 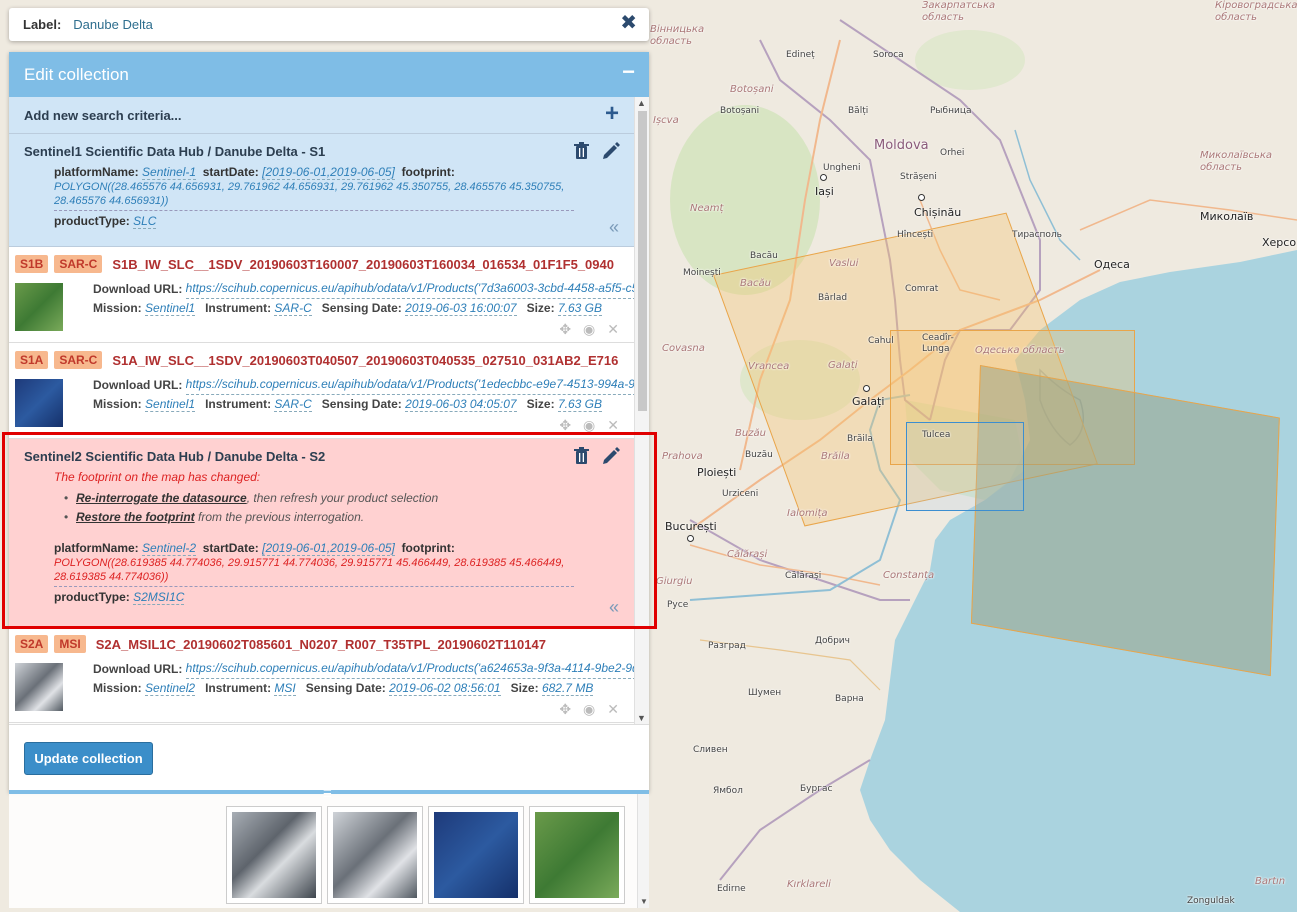 I want to click on platform-value: Sentinel-2, so click(x=169, y=548).